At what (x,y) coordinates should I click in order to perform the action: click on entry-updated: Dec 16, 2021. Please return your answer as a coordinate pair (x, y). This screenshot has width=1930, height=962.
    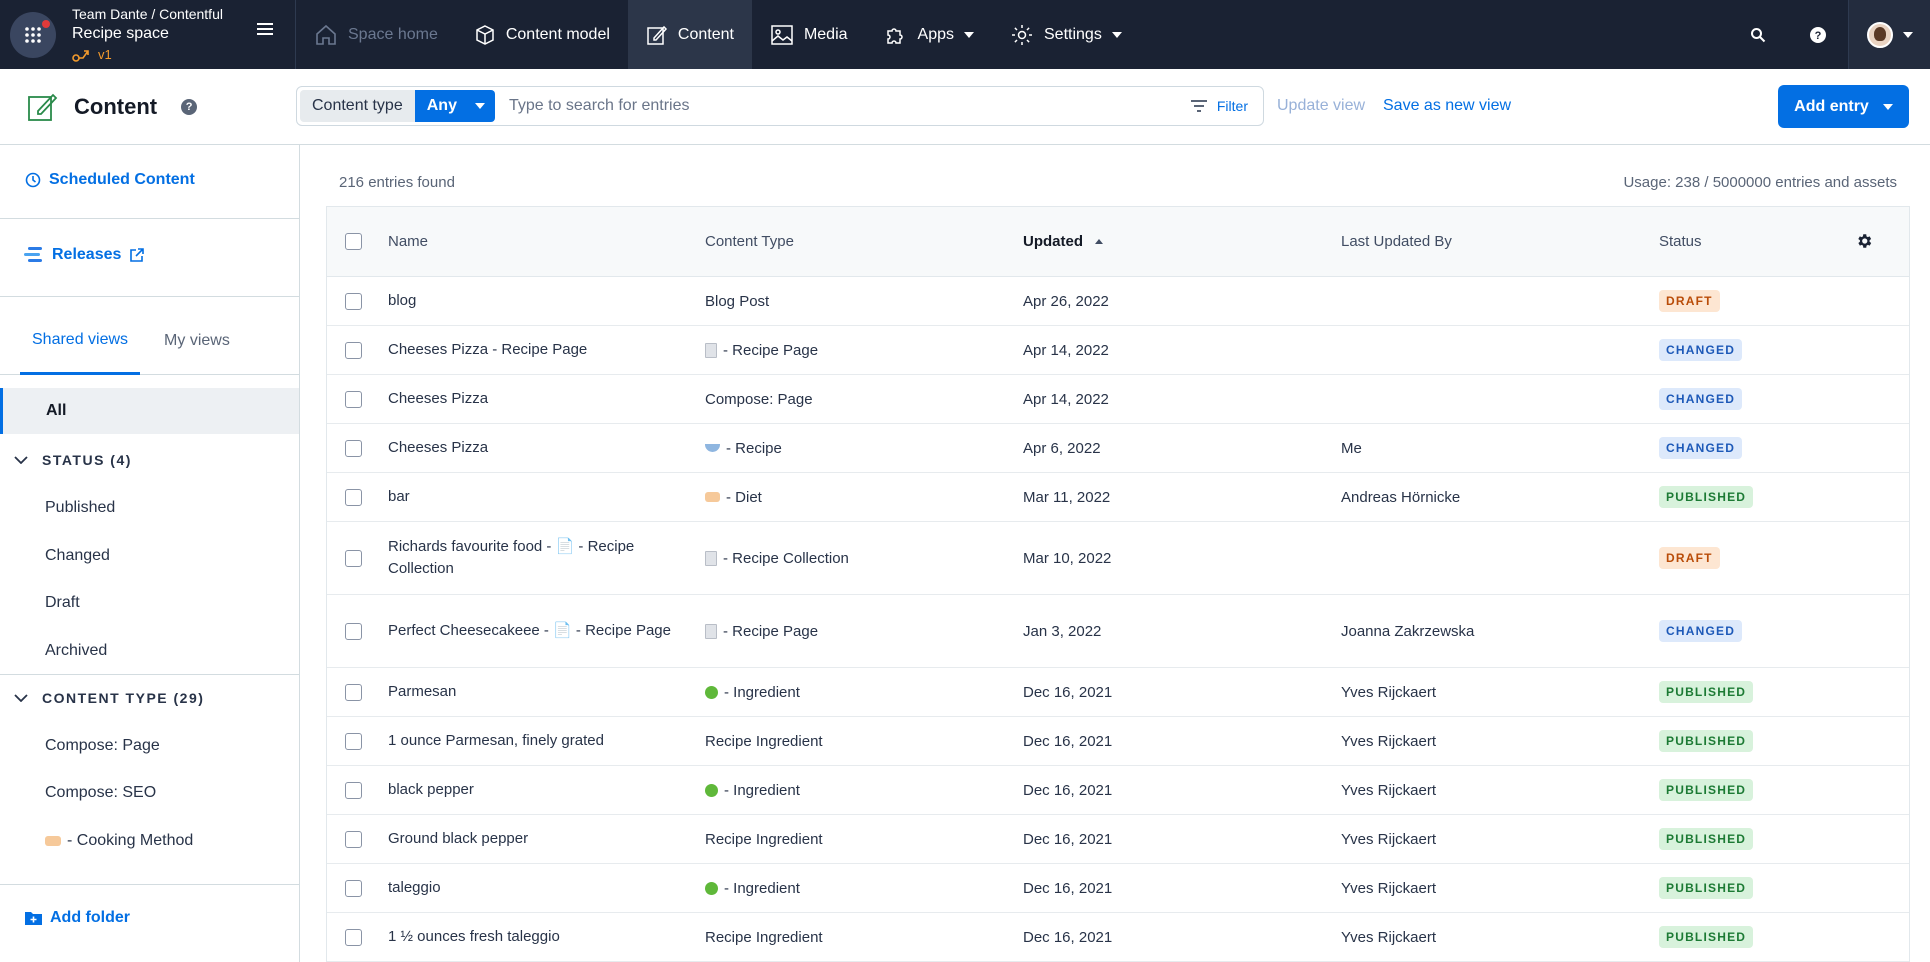
    Looking at the image, I should click on (1068, 741).